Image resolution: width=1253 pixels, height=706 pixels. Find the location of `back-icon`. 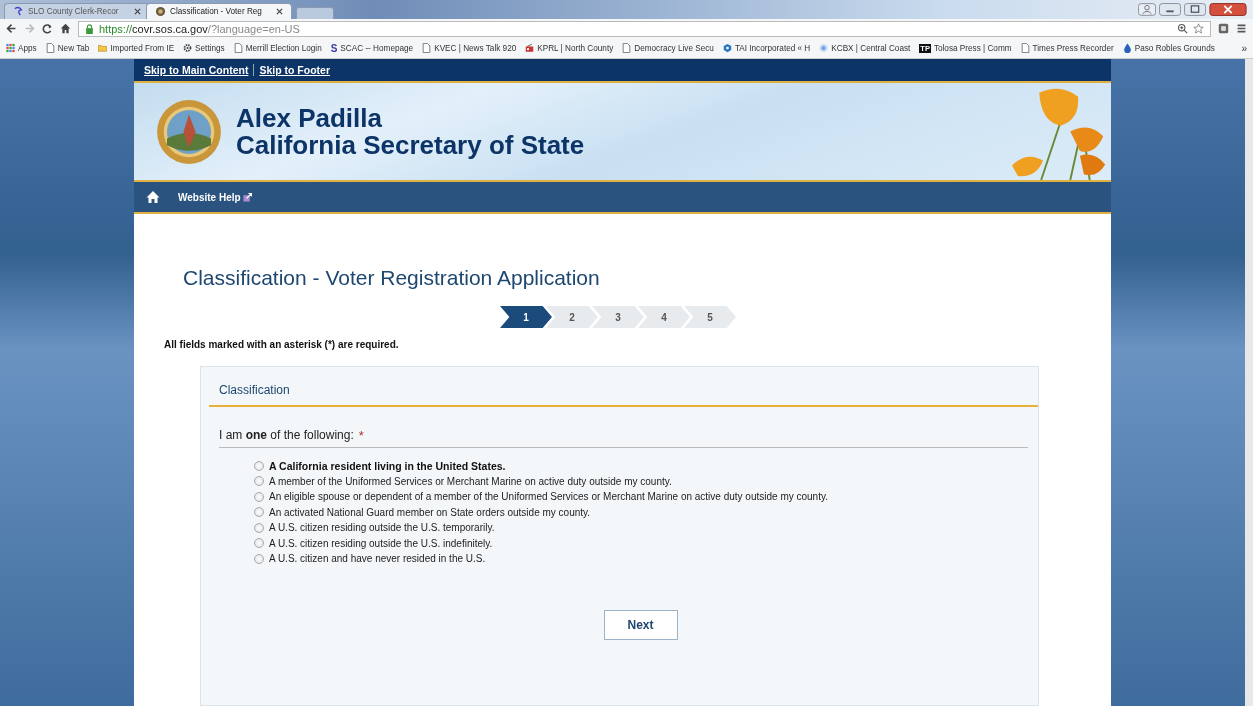

back-icon is located at coordinates (11, 28).